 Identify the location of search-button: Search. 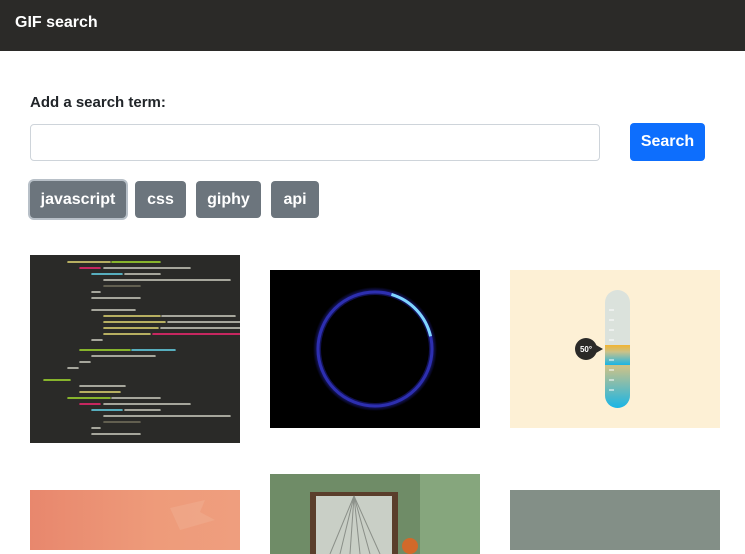
(667, 142).